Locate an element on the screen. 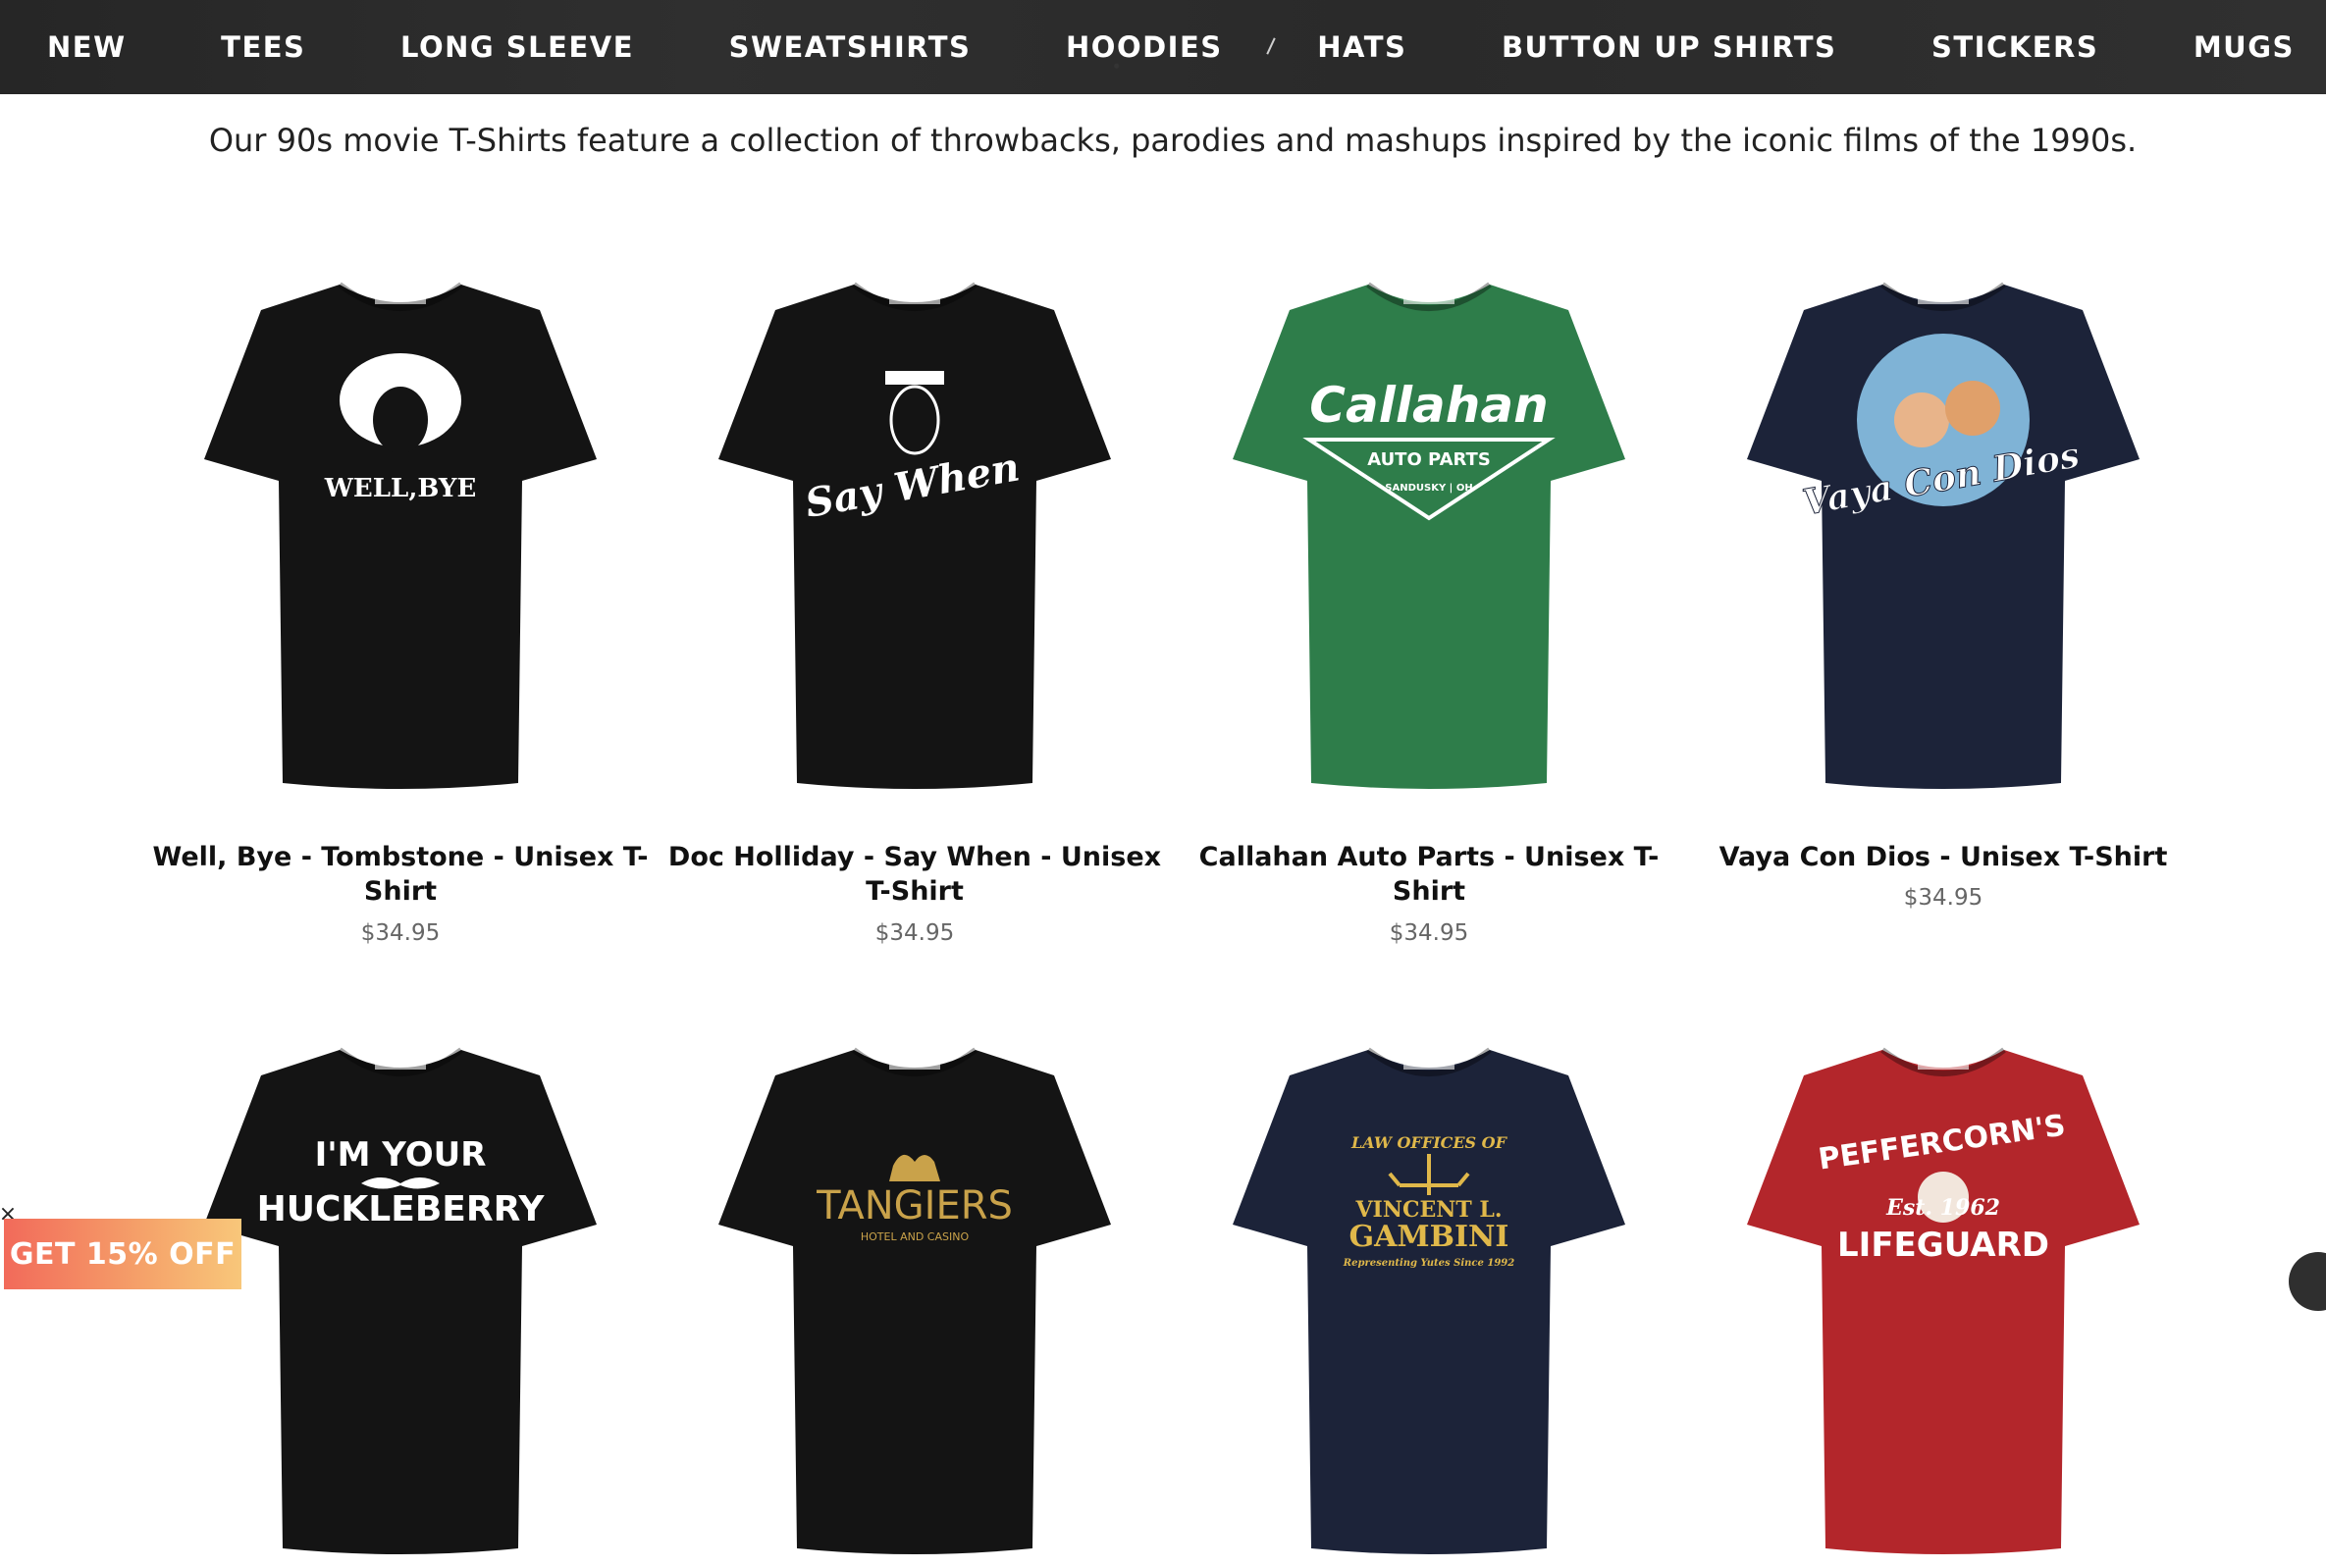 The width and height of the screenshot is (2326, 1568). discount-button: GET 15% OFF is located at coordinates (123, 1254).